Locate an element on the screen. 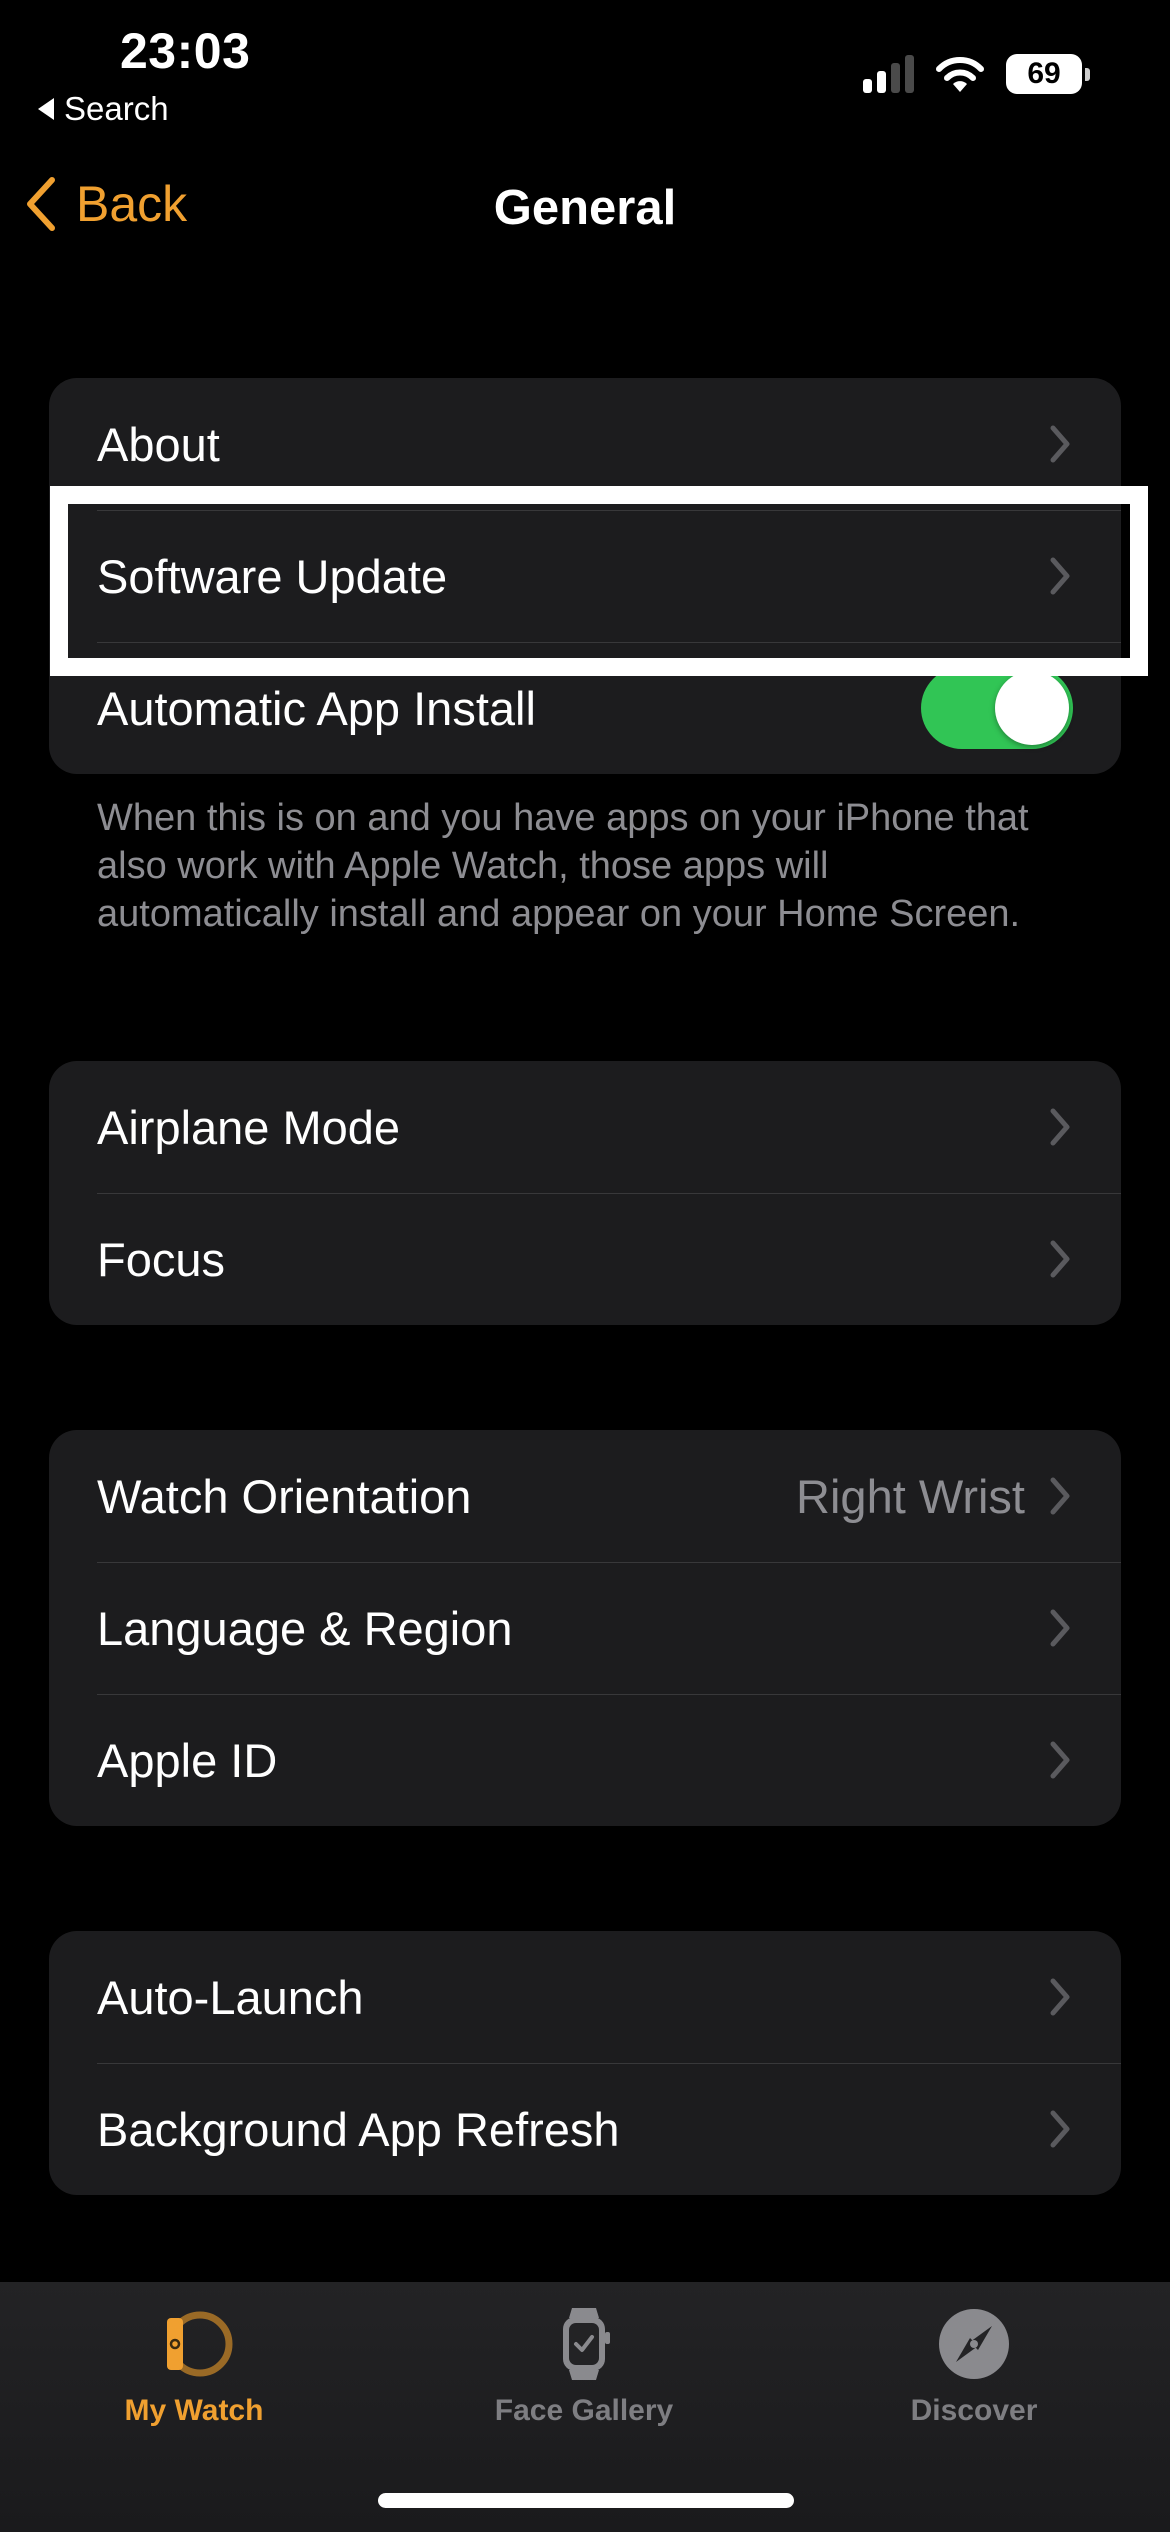  row-airplane-mode: Airplane Mode is located at coordinates (585, 1127).